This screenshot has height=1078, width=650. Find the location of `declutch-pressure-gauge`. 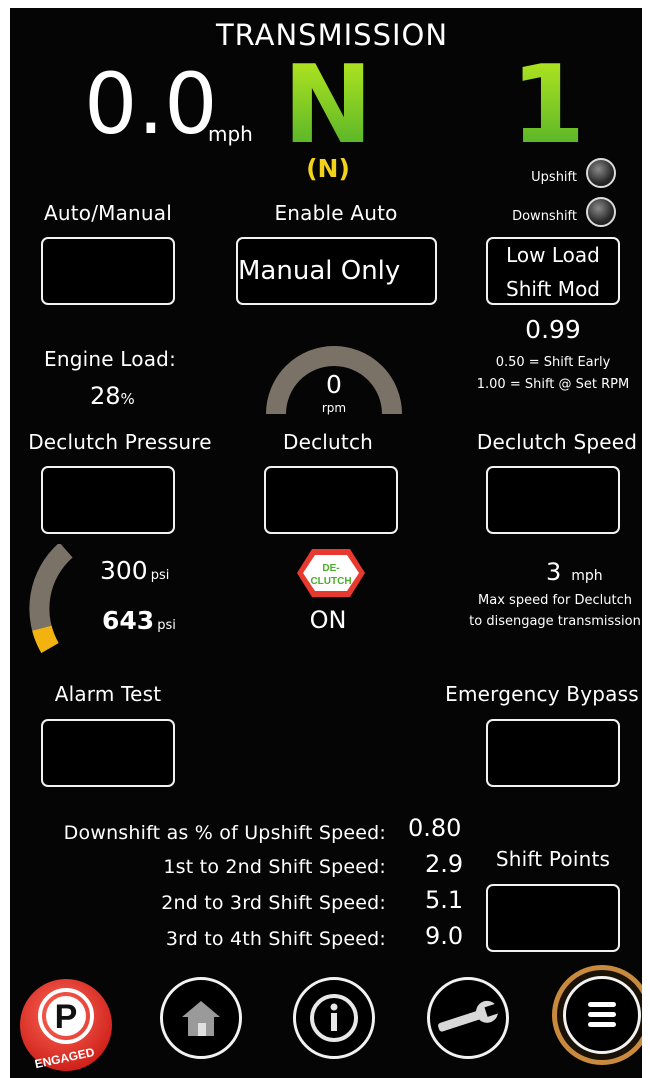

declutch-pressure-gauge is located at coordinates (51, 599).